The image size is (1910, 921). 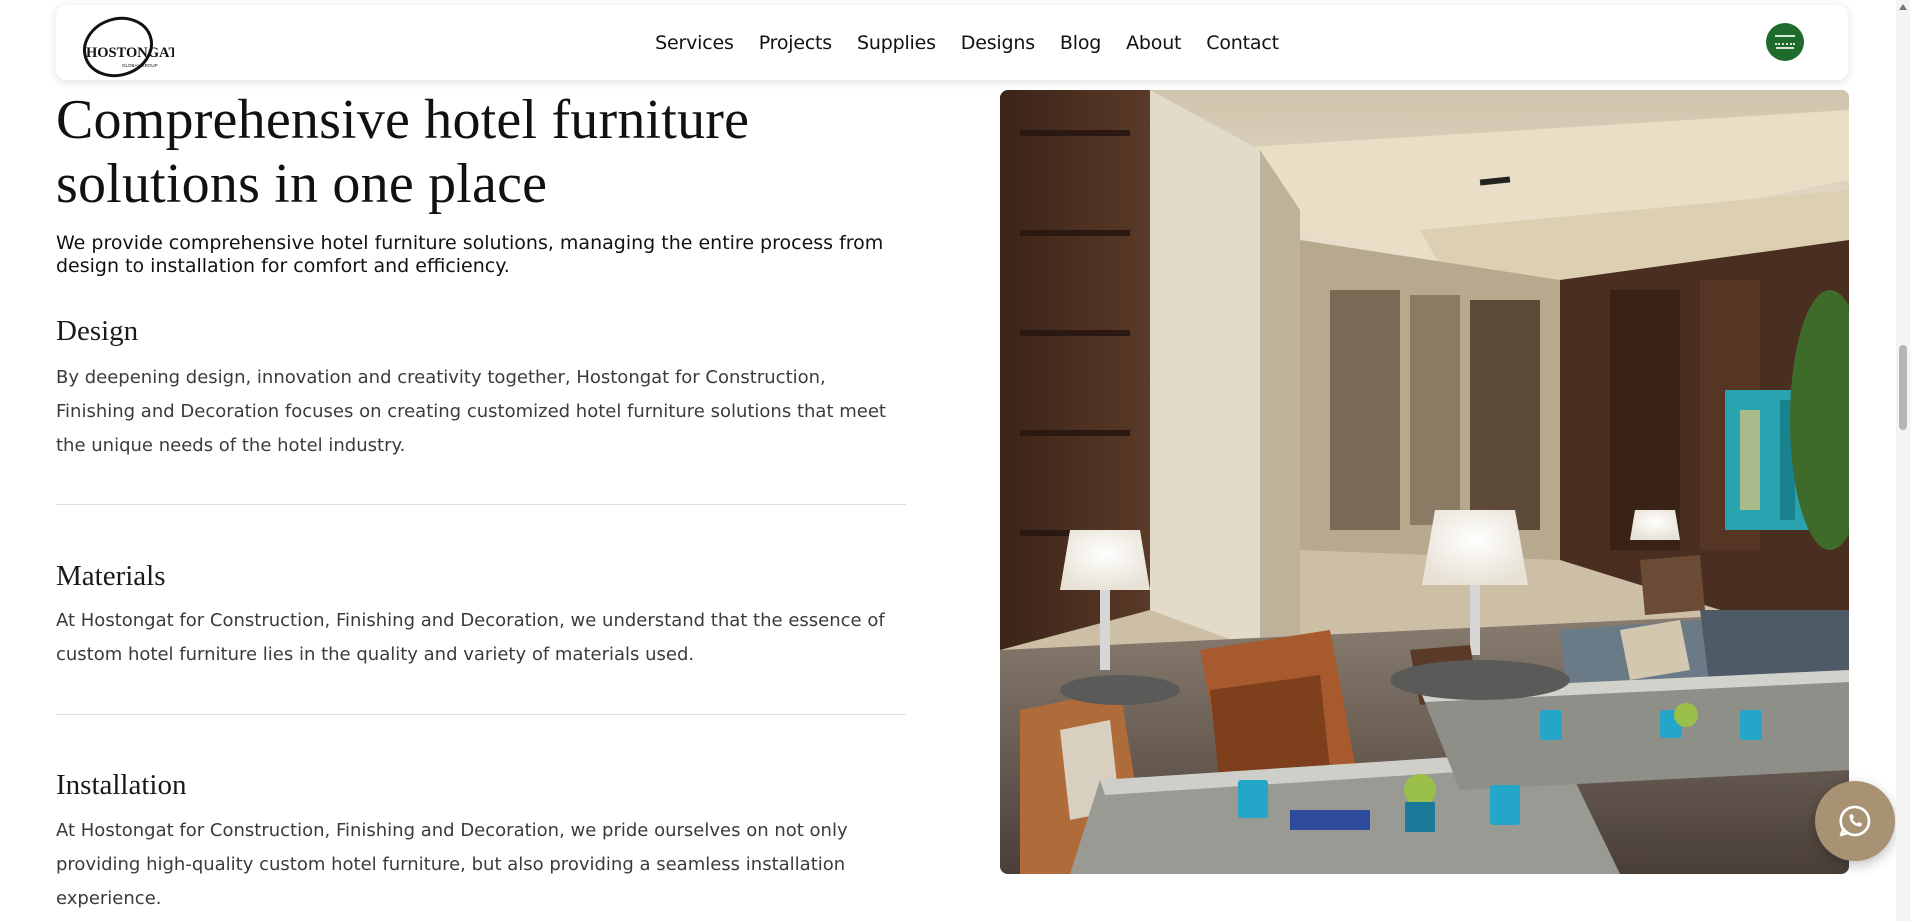 I want to click on scroll-up-arrow-icon, so click(x=1903, y=7).